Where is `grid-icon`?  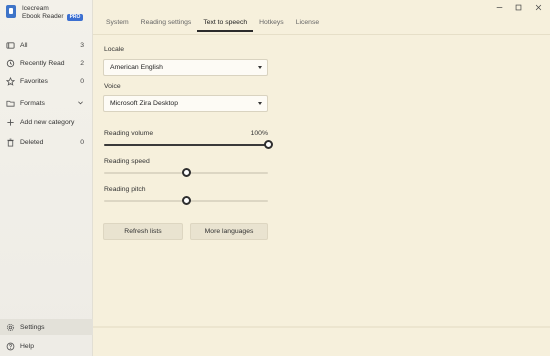 grid-icon is located at coordinates (10, 45).